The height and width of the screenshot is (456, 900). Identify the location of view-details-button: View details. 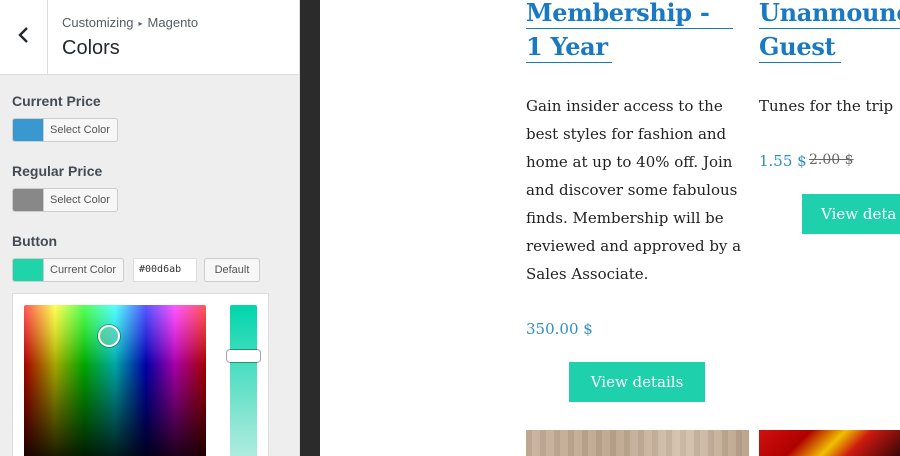
(637, 382).